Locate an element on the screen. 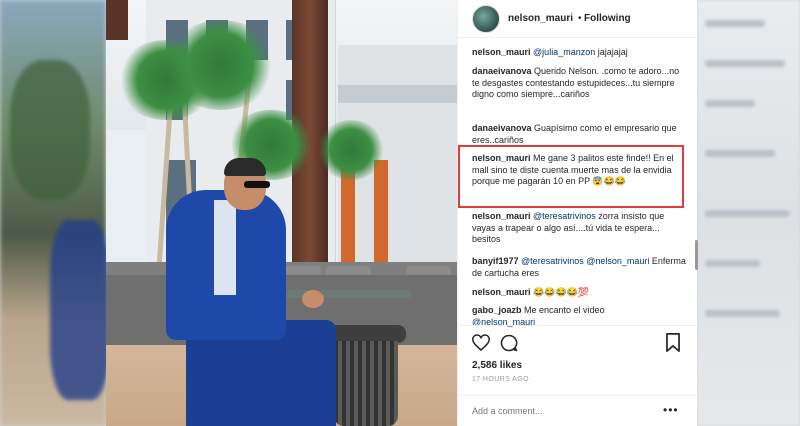  post-timestamp: 17 HOURS AGO is located at coordinates (500, 379).